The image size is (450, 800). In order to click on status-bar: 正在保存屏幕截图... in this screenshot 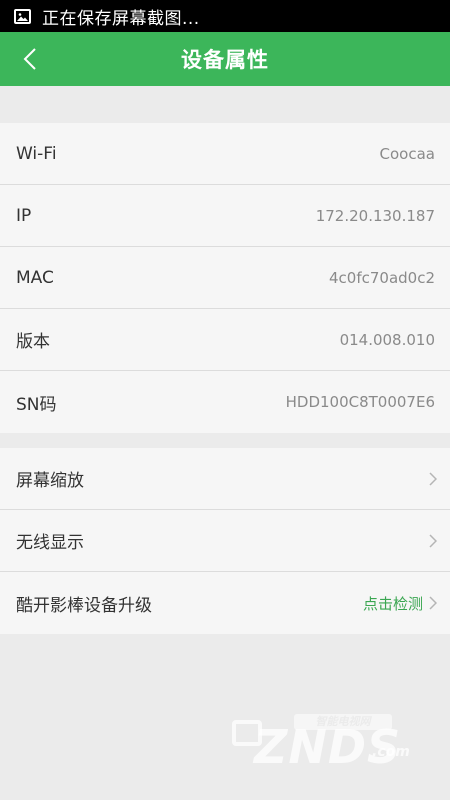, I will do `click(225, 16)`.